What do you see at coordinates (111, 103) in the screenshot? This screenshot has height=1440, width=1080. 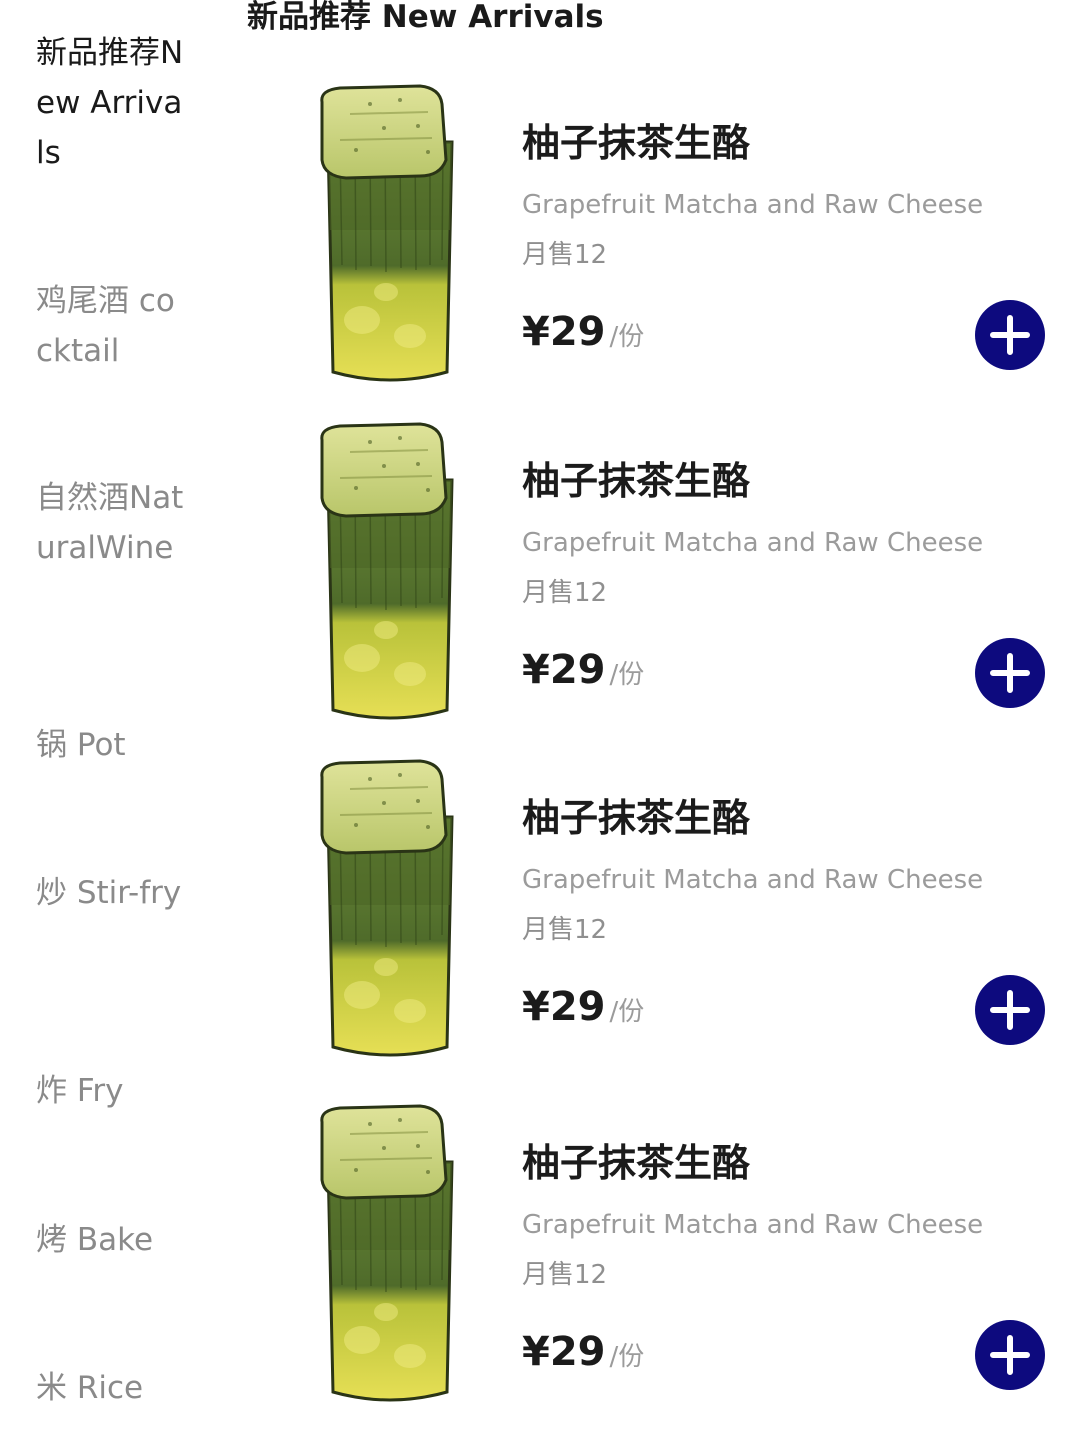 I see `category-new-arrivals: 新品推荐New Arrivals` at bounding box center [111, 103].